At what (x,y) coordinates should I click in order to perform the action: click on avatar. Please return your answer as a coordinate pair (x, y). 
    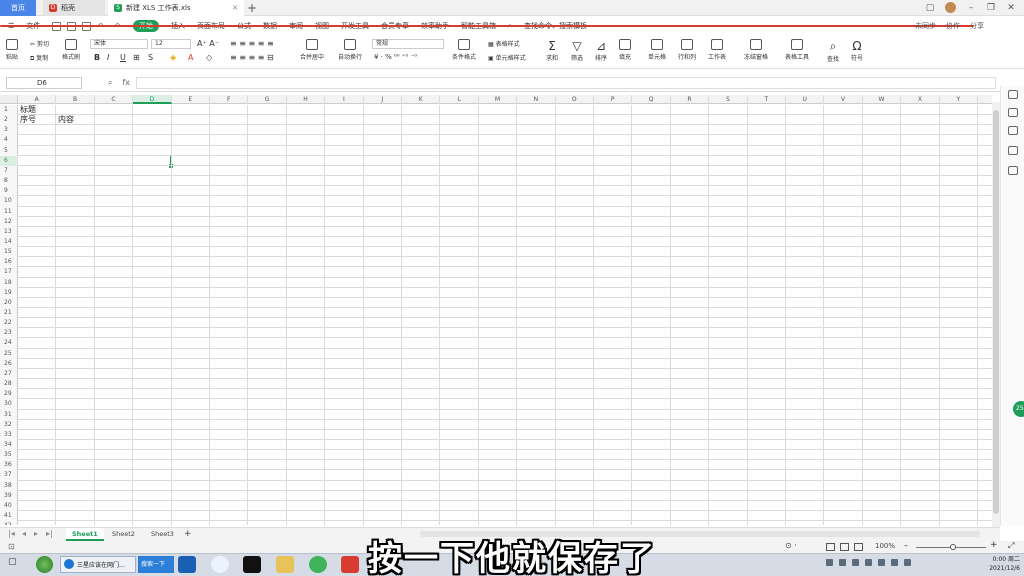
    Looking at the image, I should click on (950, 7).